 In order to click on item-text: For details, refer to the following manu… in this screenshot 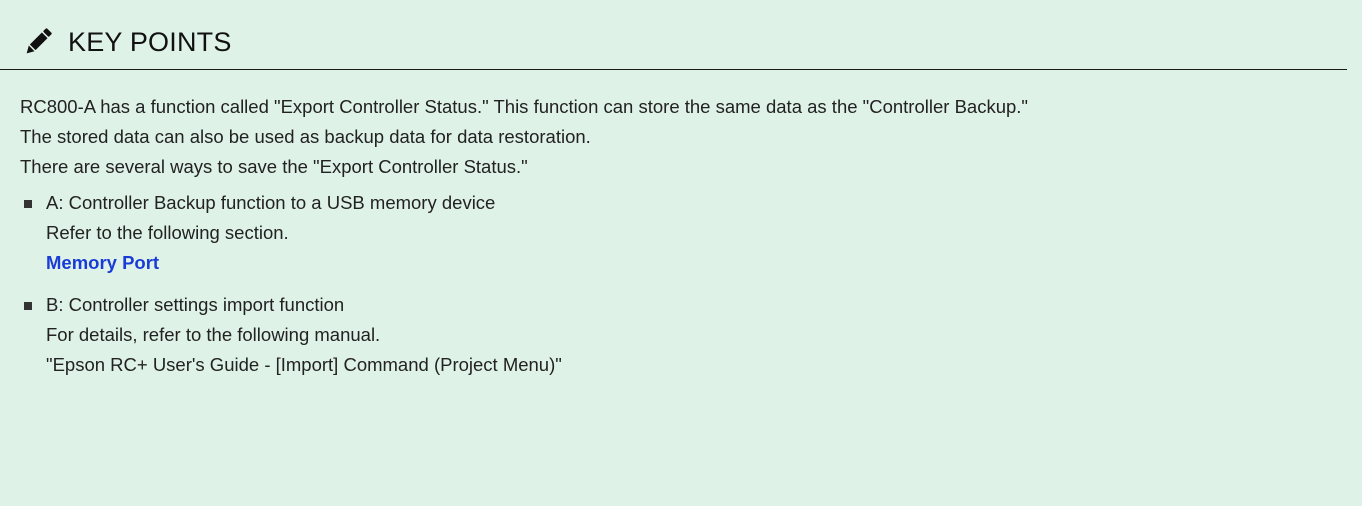, I will do `click(213, 334)`.